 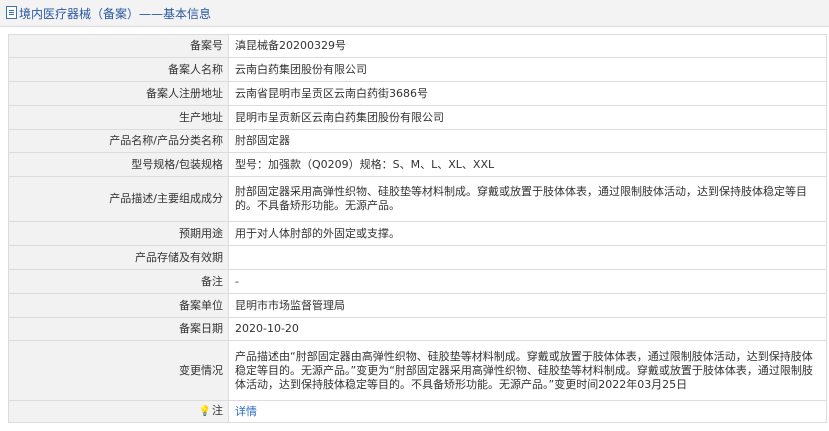 What do you see at coordinates (414, 13) in the screenshot?
I see `header-bar: 境内医疗器械（备案）——基本信息` at bounding box center [414, 13].